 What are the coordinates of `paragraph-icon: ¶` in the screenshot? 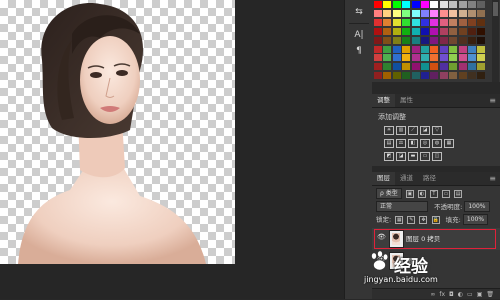 It's located at (359, 51).